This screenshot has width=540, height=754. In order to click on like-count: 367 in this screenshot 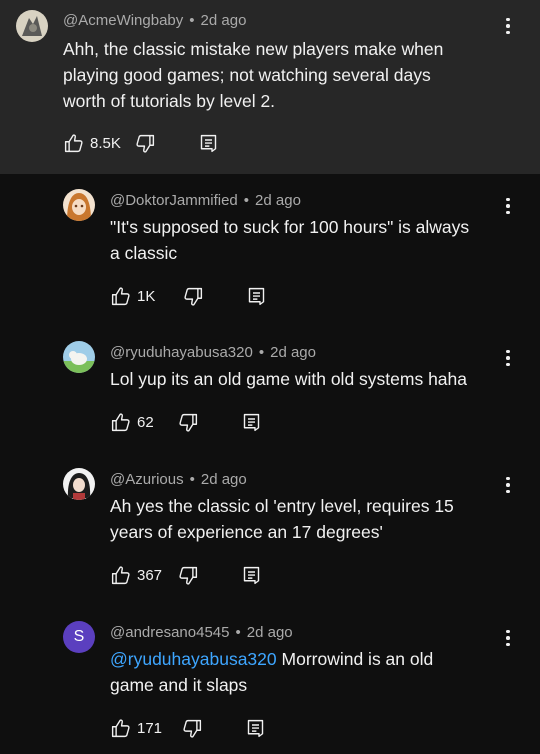, I will do `click(150, 575)`.